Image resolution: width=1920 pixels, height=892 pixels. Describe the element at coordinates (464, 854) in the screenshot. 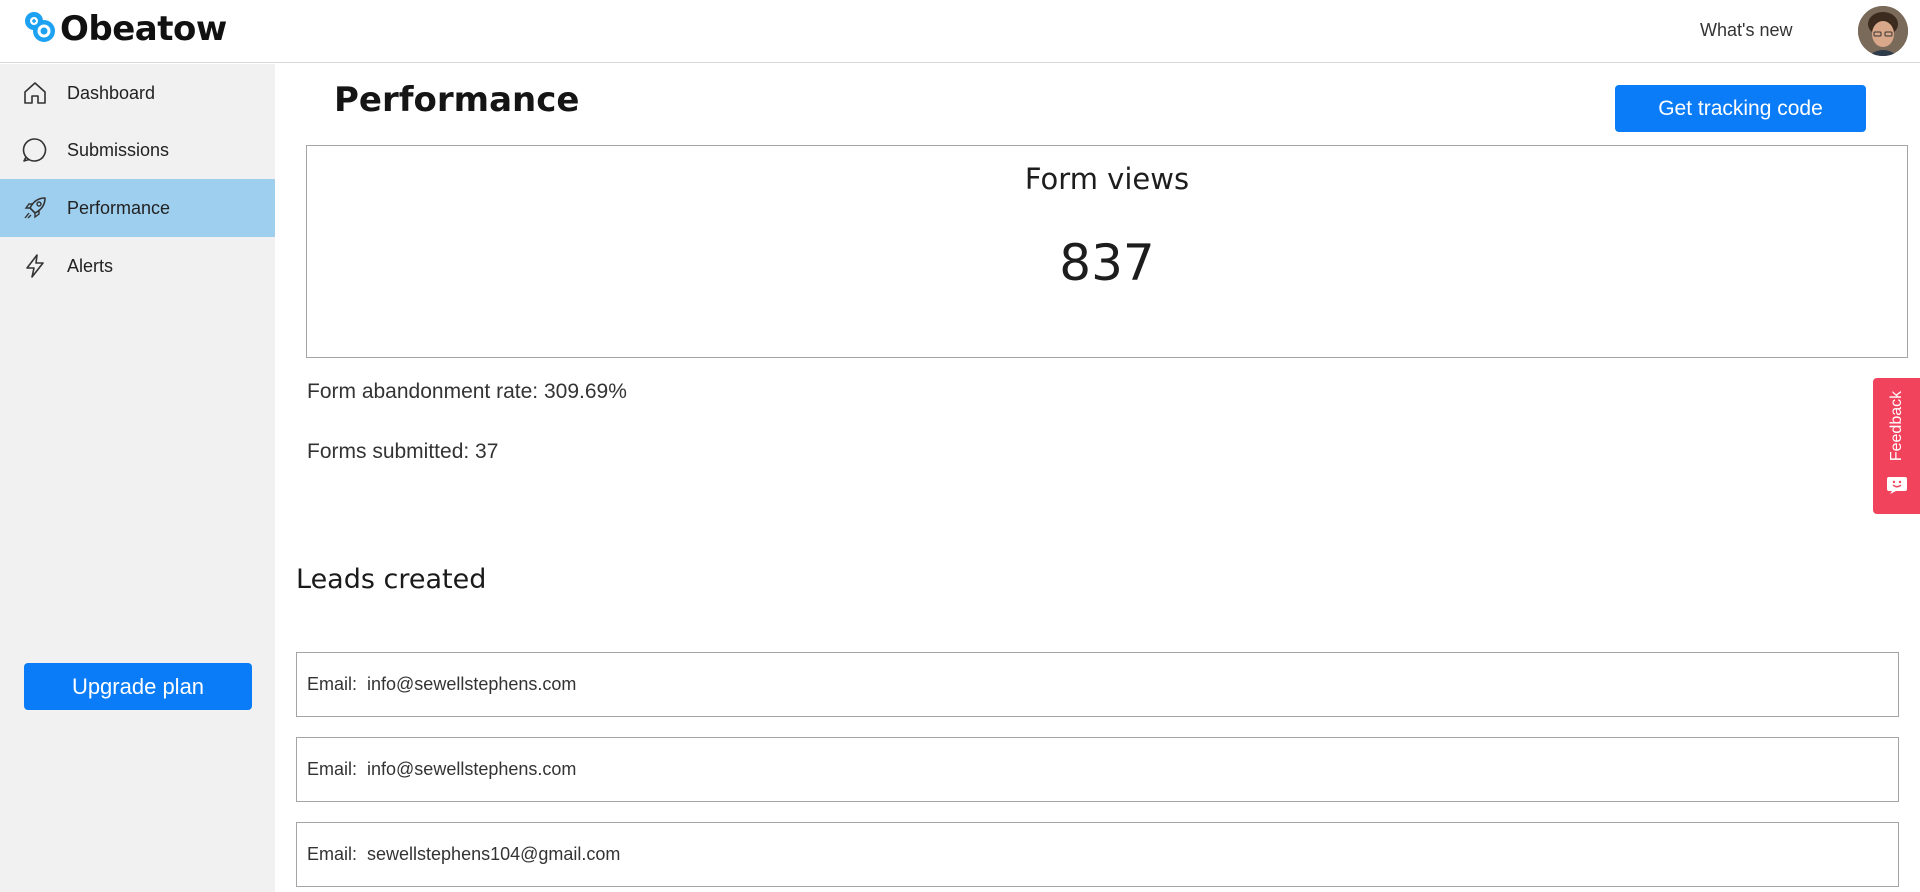

I see `lead-email: Email: sewellstephens104@gmail.com` at that location.